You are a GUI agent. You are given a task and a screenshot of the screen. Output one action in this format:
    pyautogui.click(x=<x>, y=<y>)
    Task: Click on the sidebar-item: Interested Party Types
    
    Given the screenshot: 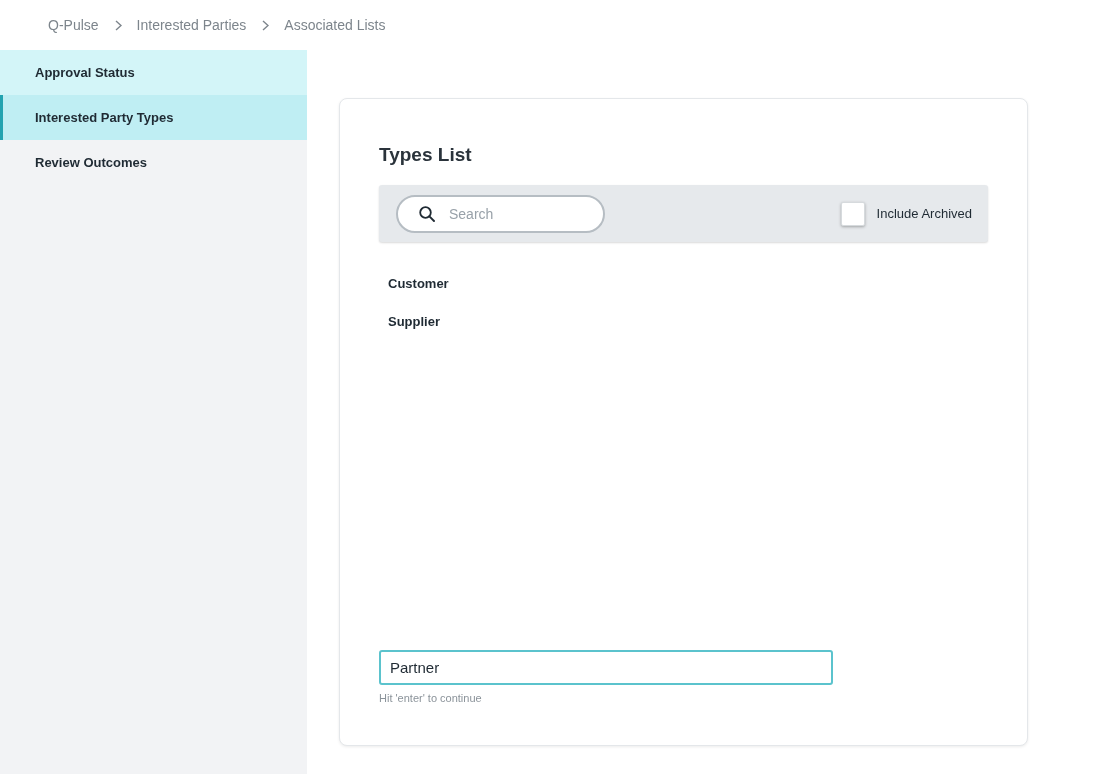 What is the action you would take?
    pyautogui.click(x=153, y=117)
    